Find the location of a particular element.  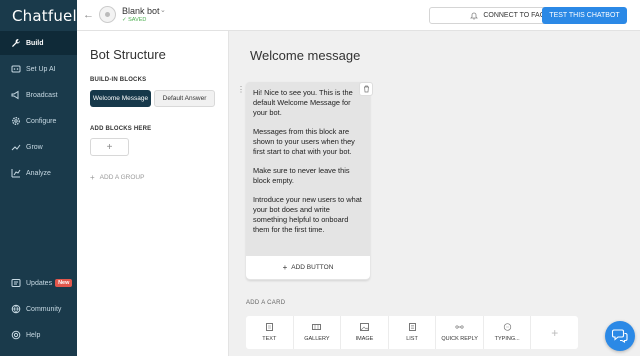

card-type-label: GALLERY is located at coordinates (317, 339).